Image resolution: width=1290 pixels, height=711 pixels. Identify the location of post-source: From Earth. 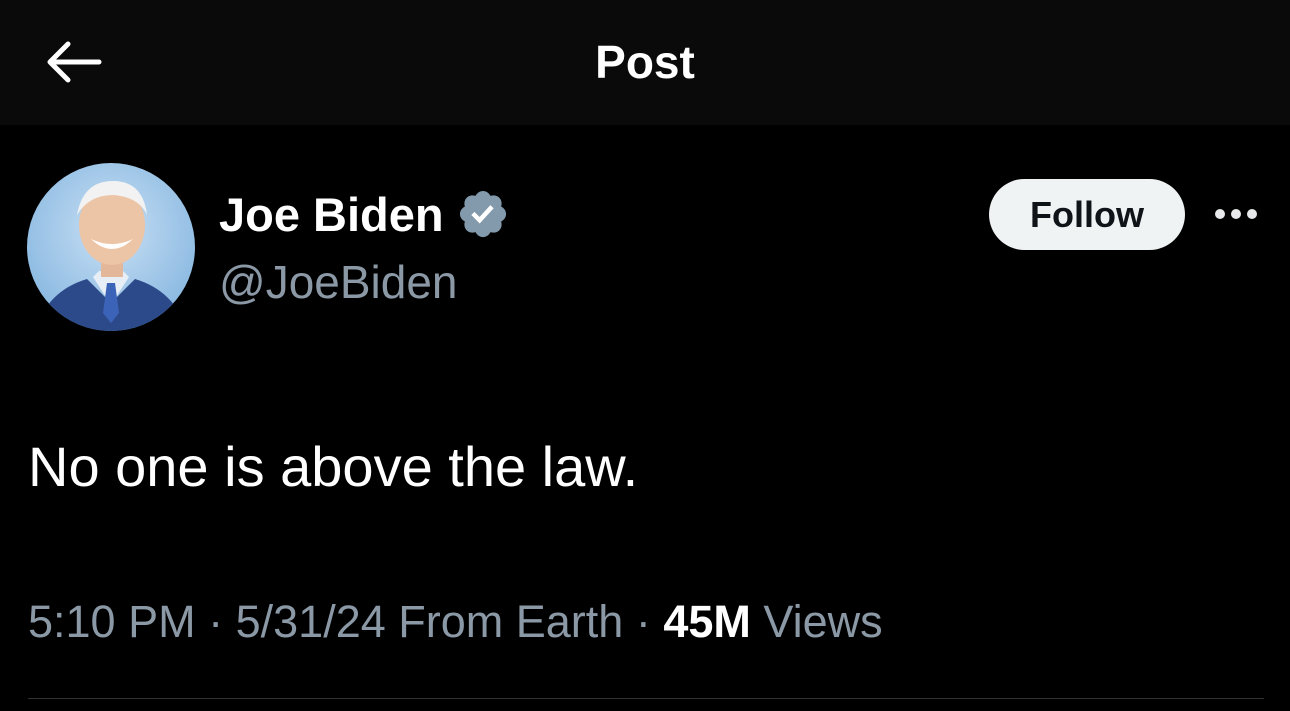
(511, 621).